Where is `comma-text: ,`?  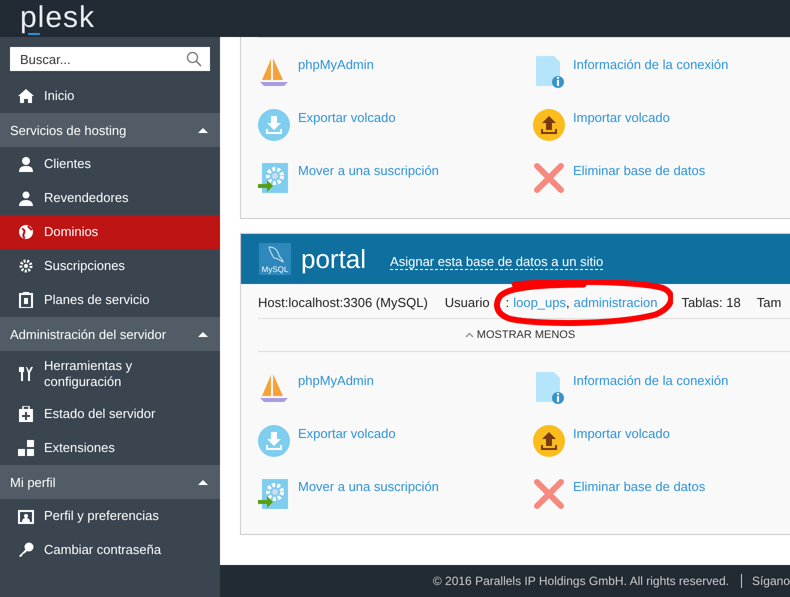 comma-text: , is located at coordinates (568, 302).